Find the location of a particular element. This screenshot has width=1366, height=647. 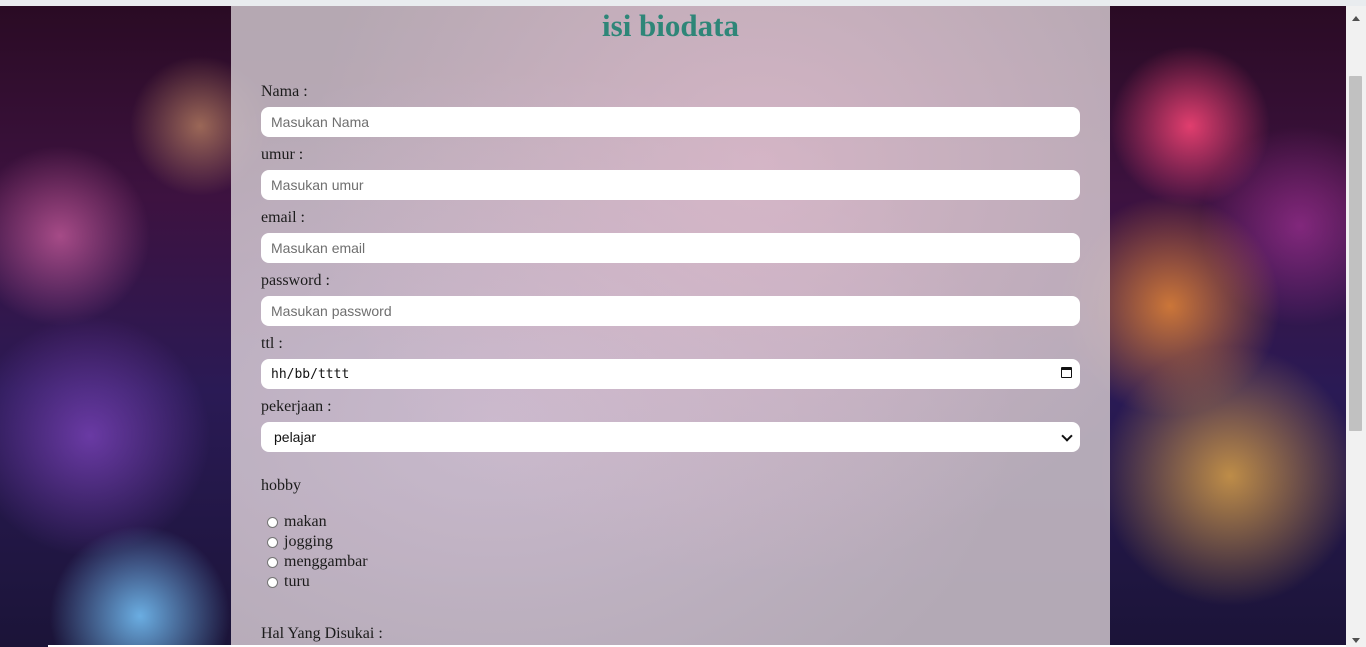

nama-placeholder: Masukan Nama is located at coordinates (320, 122).